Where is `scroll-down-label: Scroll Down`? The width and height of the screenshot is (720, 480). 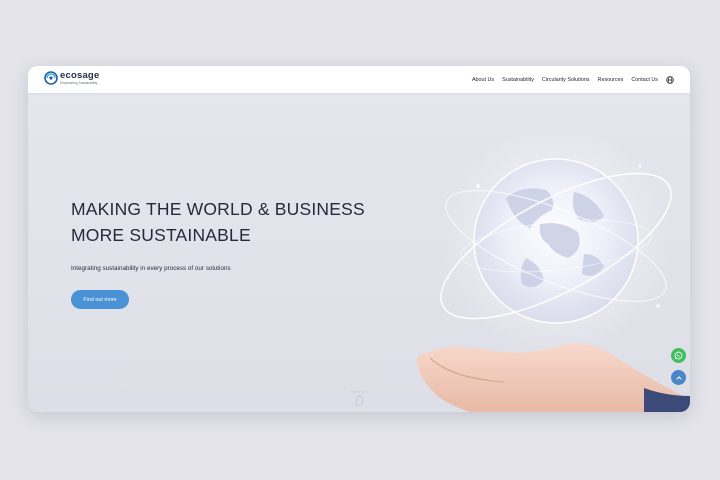 scroll-down-label: Scroll Down is located at coordinates (359, 392).